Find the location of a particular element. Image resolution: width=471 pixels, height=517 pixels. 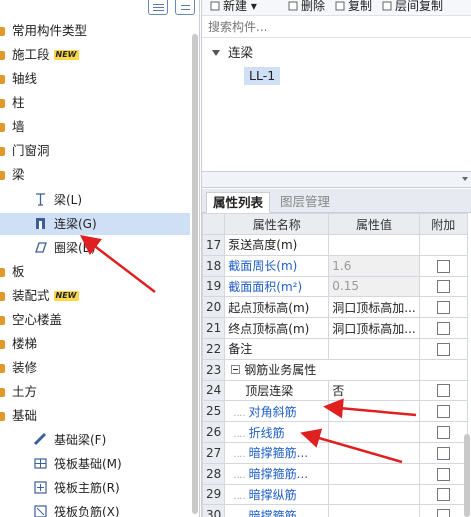

property-name: 截面面积(m²) is located at coordinates (265, 286).